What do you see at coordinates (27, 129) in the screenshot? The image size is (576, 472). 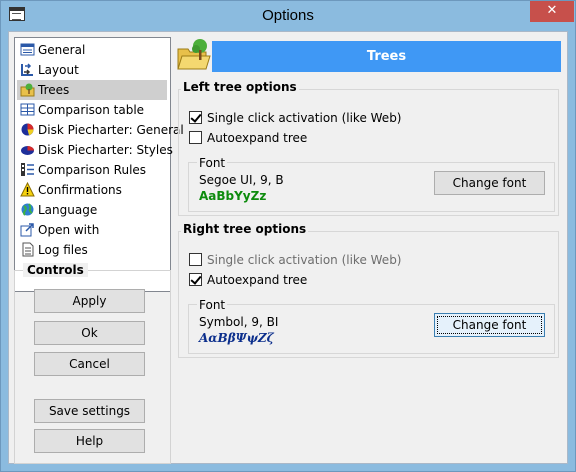 I see `piechart-icon` at bounding box center [27, 129].